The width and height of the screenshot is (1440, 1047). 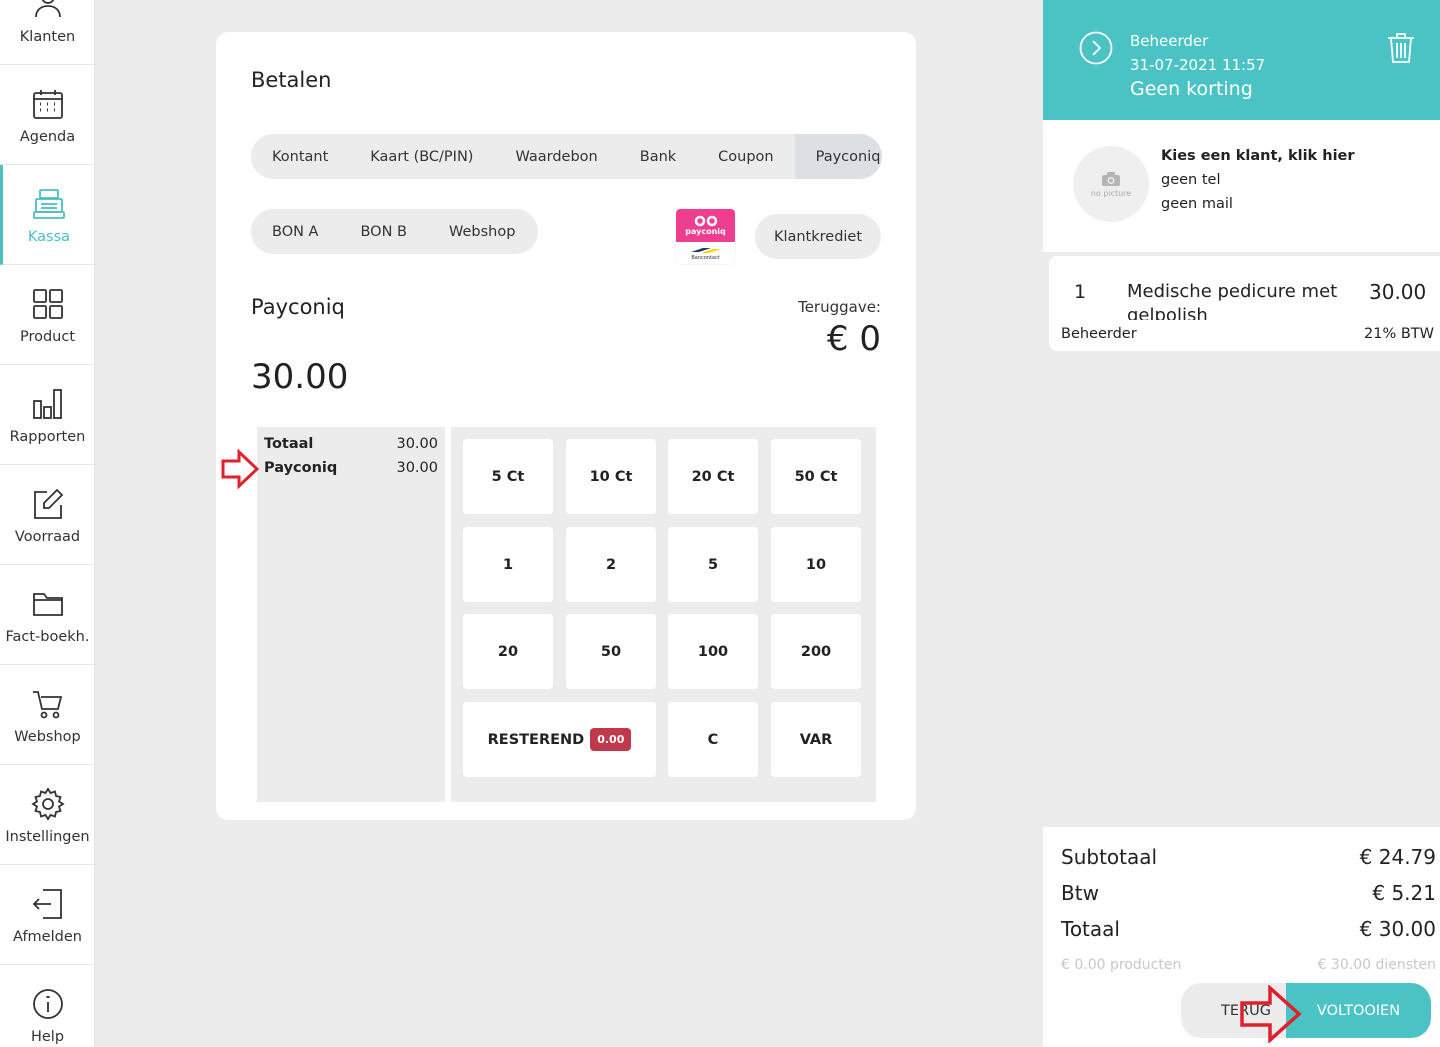 I want to click on key-5: 5, so click(x=713, y=564).